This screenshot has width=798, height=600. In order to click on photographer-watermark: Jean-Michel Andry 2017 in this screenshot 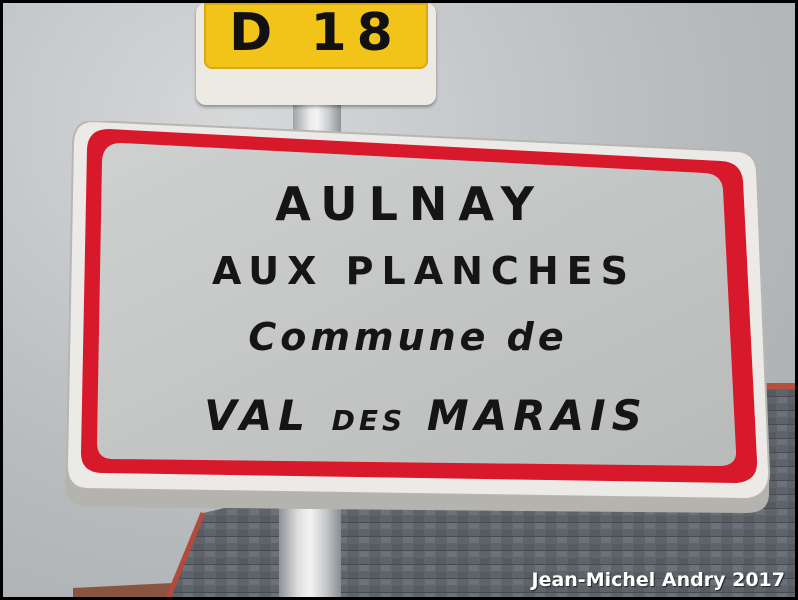, I will do `click(658, 580)`.